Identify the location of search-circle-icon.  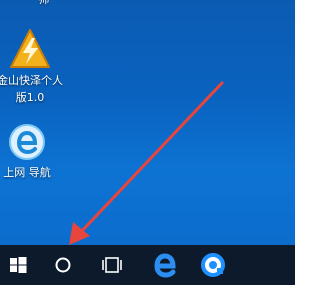
(63, 265).